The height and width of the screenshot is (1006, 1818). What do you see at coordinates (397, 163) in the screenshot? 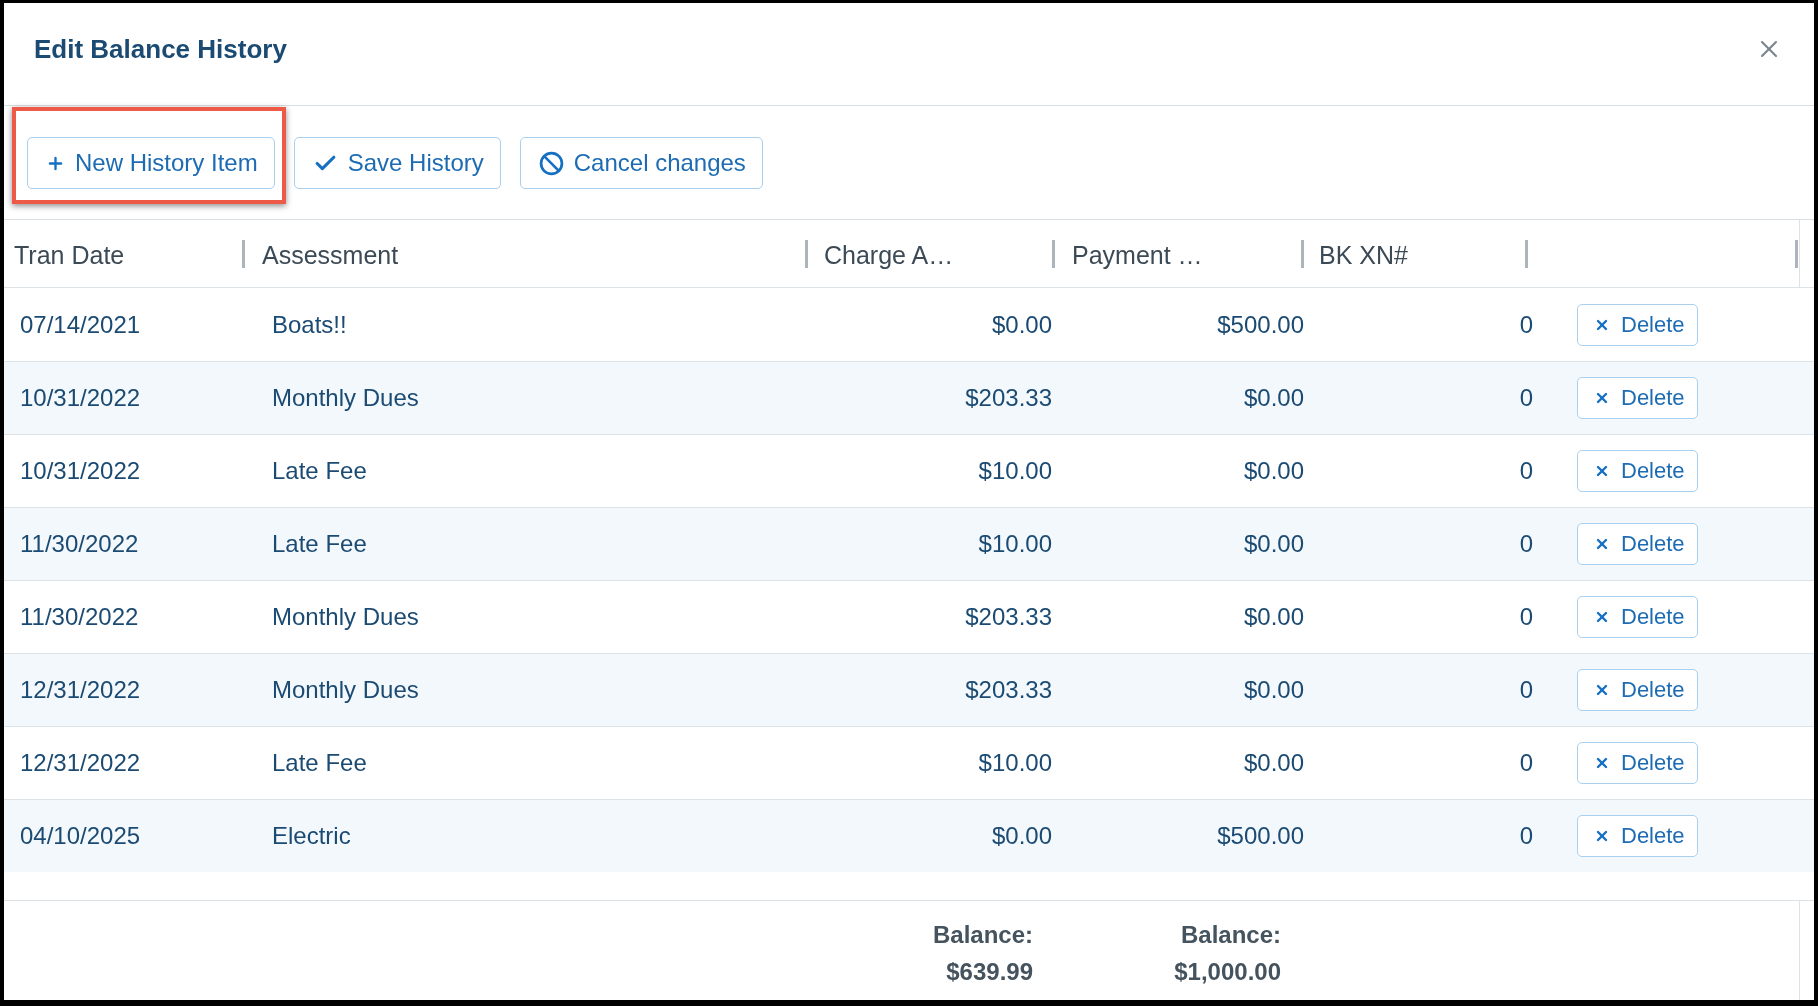
I see `toolbar-button: Save History` at bounding box center [397, 163].